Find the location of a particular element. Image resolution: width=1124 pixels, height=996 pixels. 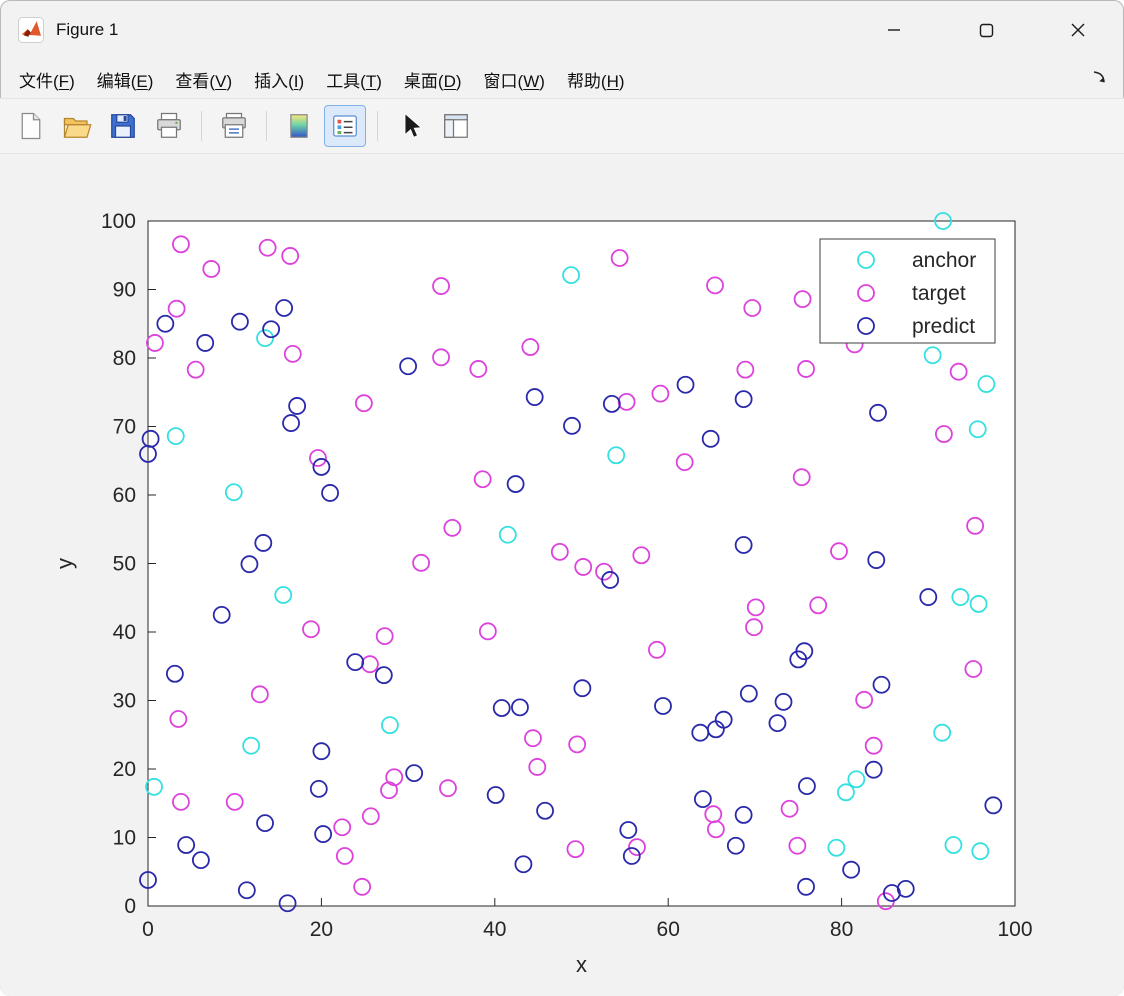

x-tick-label: 40 is located at coordinates (494, 929).